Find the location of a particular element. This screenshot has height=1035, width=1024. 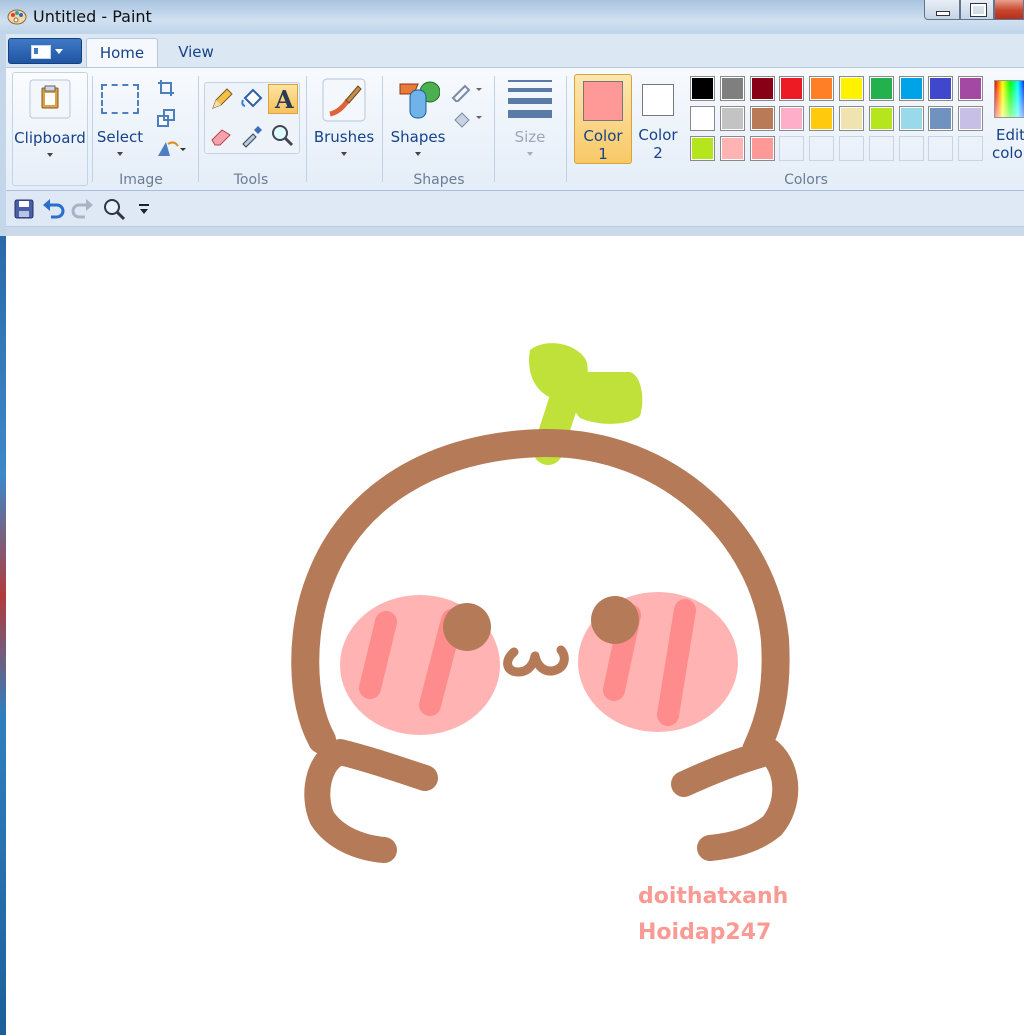

paint-menu-button is located at coordinates (45, 51).